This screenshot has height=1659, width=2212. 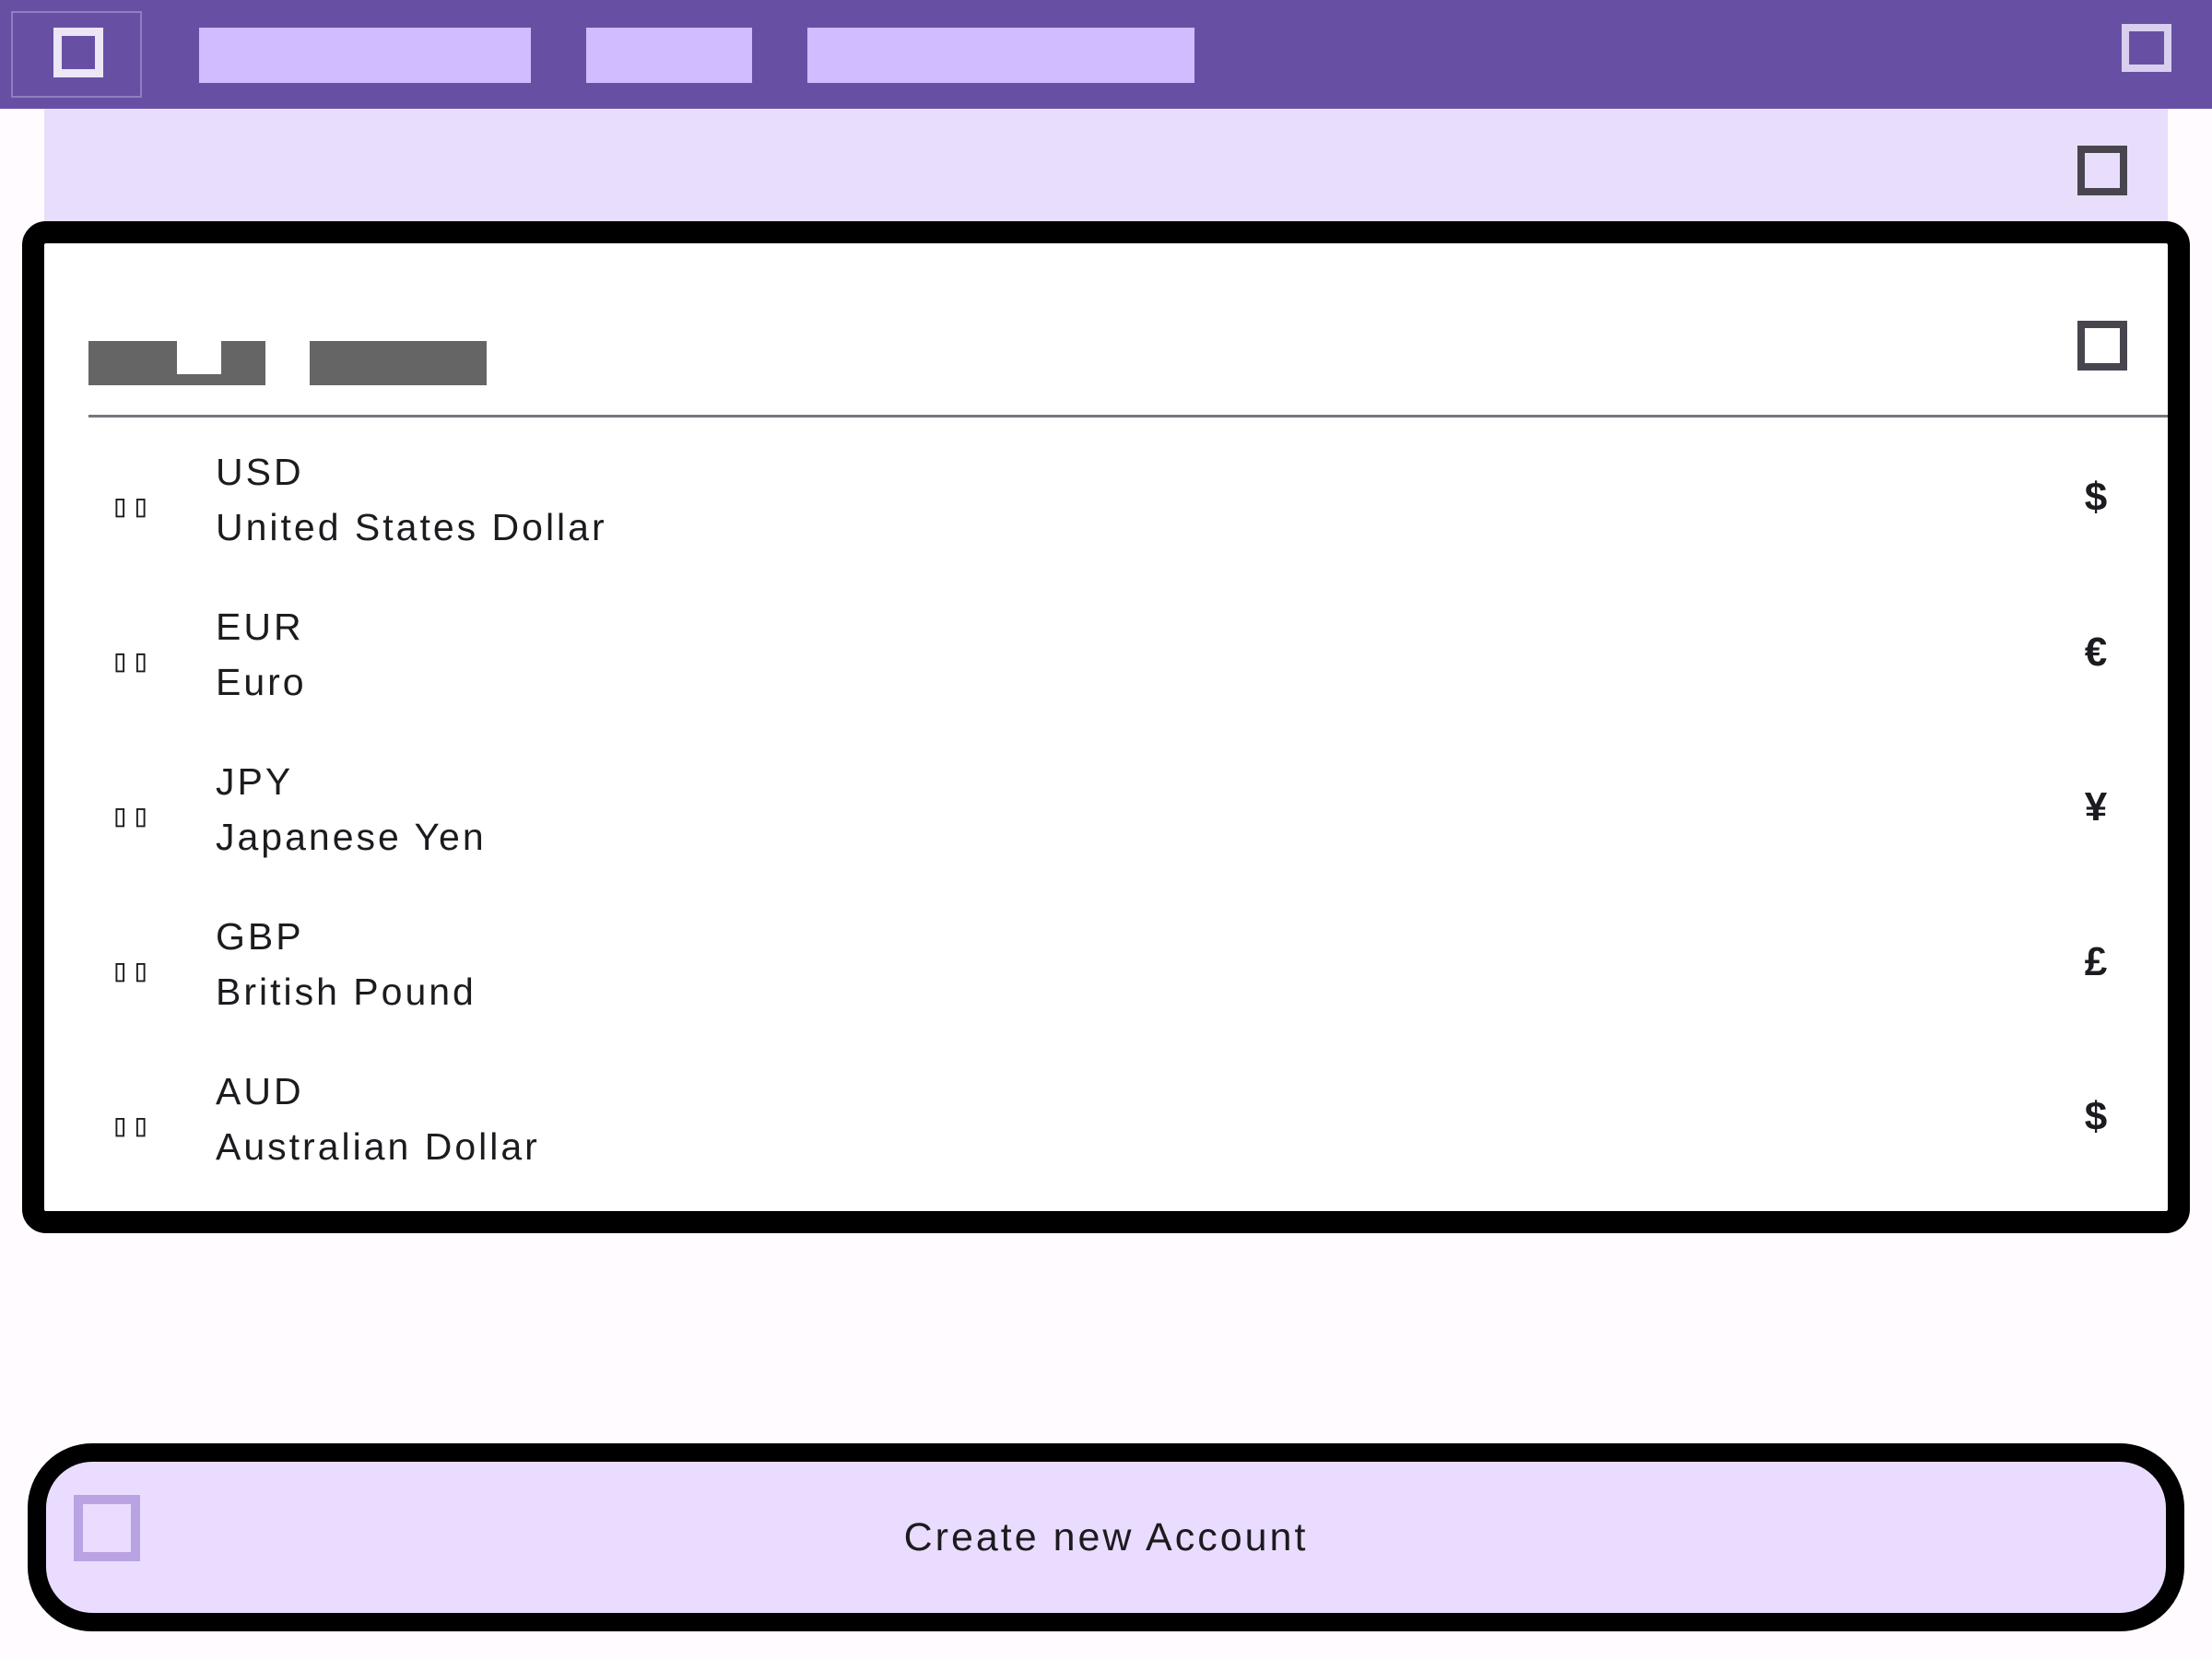 What do you see at coordinates (255, 781) in the screenshot?
I see `currency-code: JPY` at bounding box center [255, 781].